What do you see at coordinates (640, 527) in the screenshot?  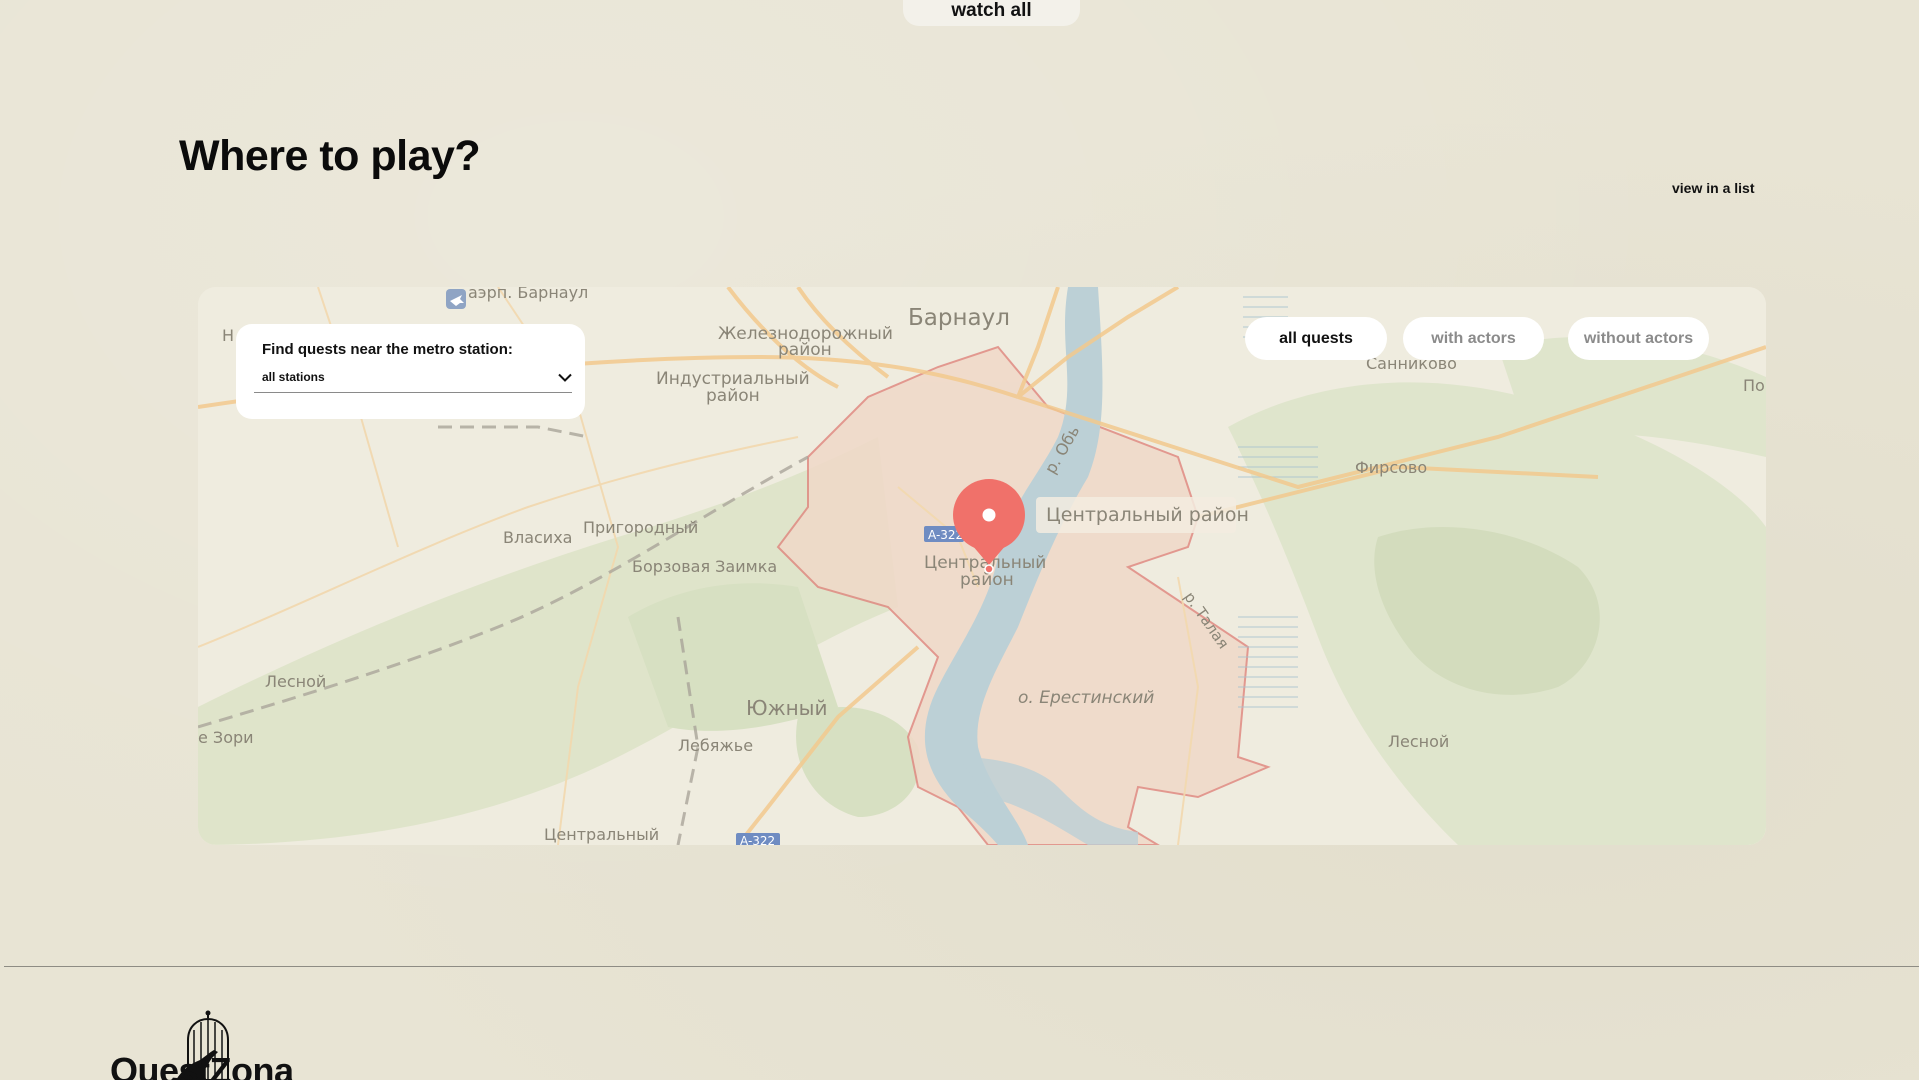 I see `map-label-prigorodny: Пригородный` at bounding box center [640, 527].